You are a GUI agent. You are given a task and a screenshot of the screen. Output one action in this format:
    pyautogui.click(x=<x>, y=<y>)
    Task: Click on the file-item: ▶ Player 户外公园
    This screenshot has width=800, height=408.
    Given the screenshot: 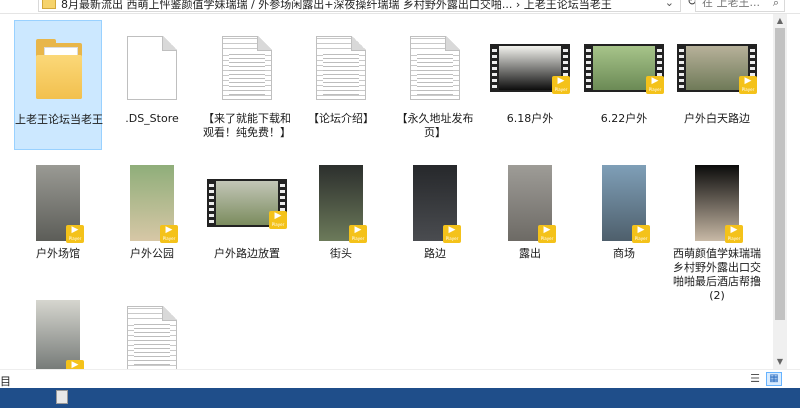 What is the action you would take?
    pyautogui.click(x=152, y=220)
    